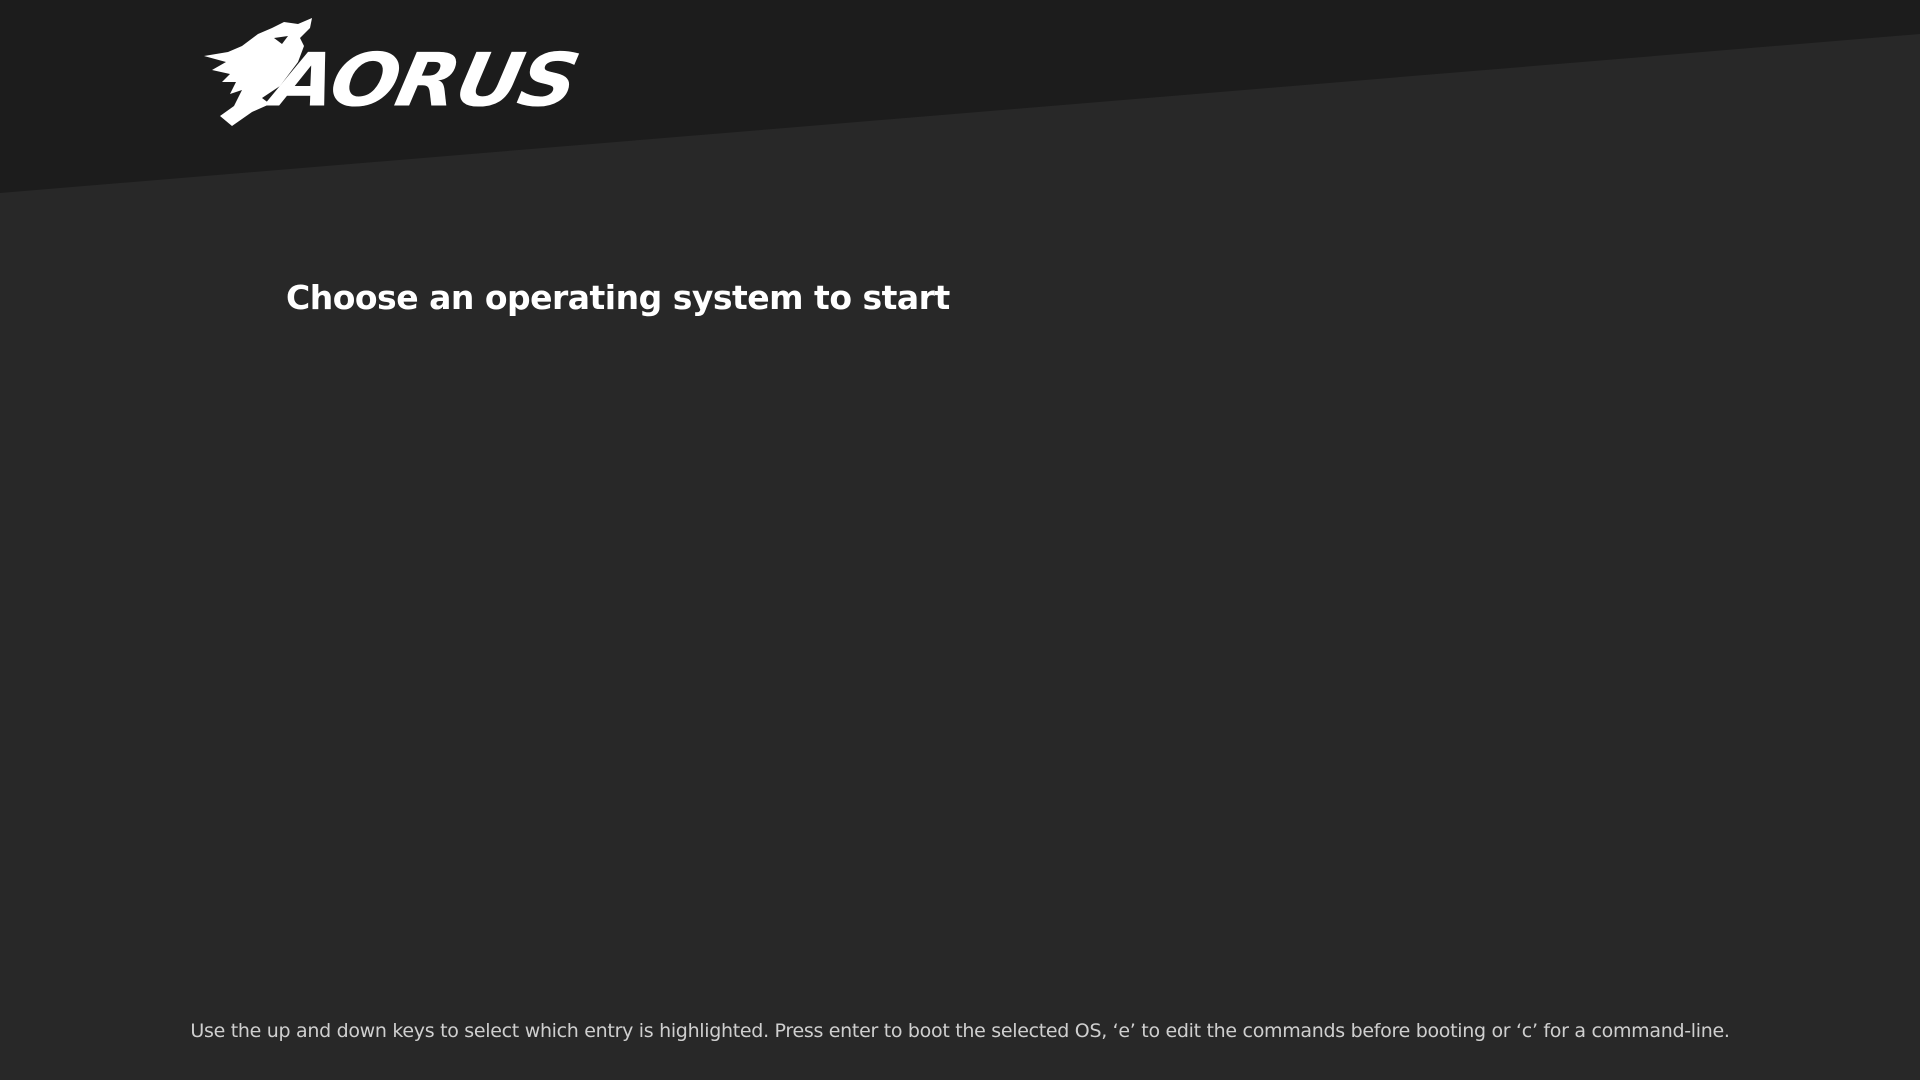 The width and height of the screenshot is (1920, 1080). I want to click on aorus-logo: AORUS, so click(430, 72).